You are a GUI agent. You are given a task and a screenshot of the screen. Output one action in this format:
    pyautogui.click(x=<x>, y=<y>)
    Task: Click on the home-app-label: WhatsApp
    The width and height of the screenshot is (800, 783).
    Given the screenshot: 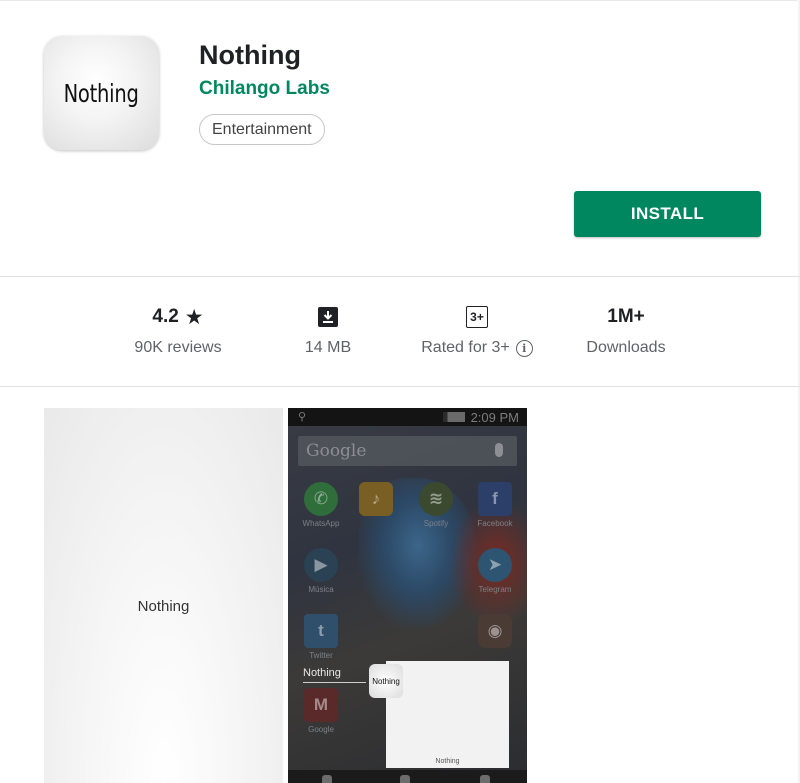 What is the action you would take?
    pyautogui.click(x=321, y=523)
    